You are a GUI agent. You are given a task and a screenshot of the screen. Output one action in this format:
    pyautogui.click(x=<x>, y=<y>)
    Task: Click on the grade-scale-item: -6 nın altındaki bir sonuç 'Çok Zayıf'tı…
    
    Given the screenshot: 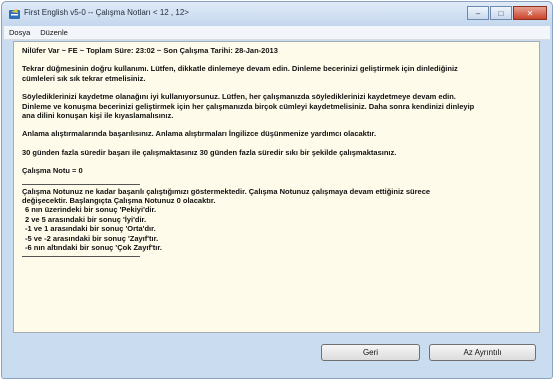 What is the action you would take?
    pyautogui.click(x=93, y=248)
    